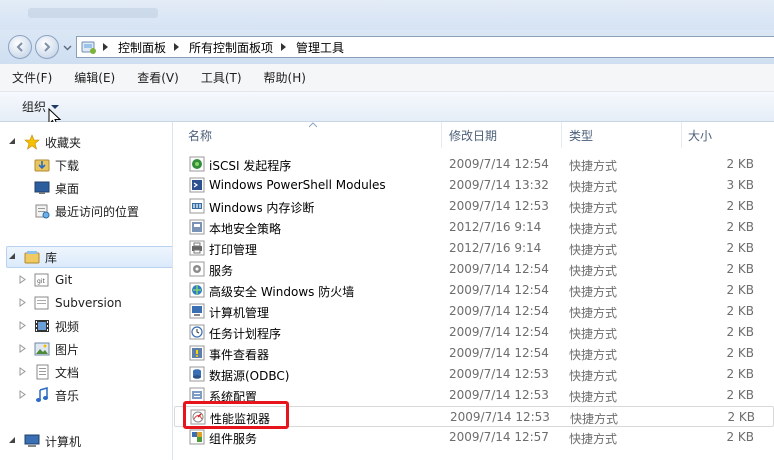  I want to click on nav-item-music: 音乐, so click(49, 395).